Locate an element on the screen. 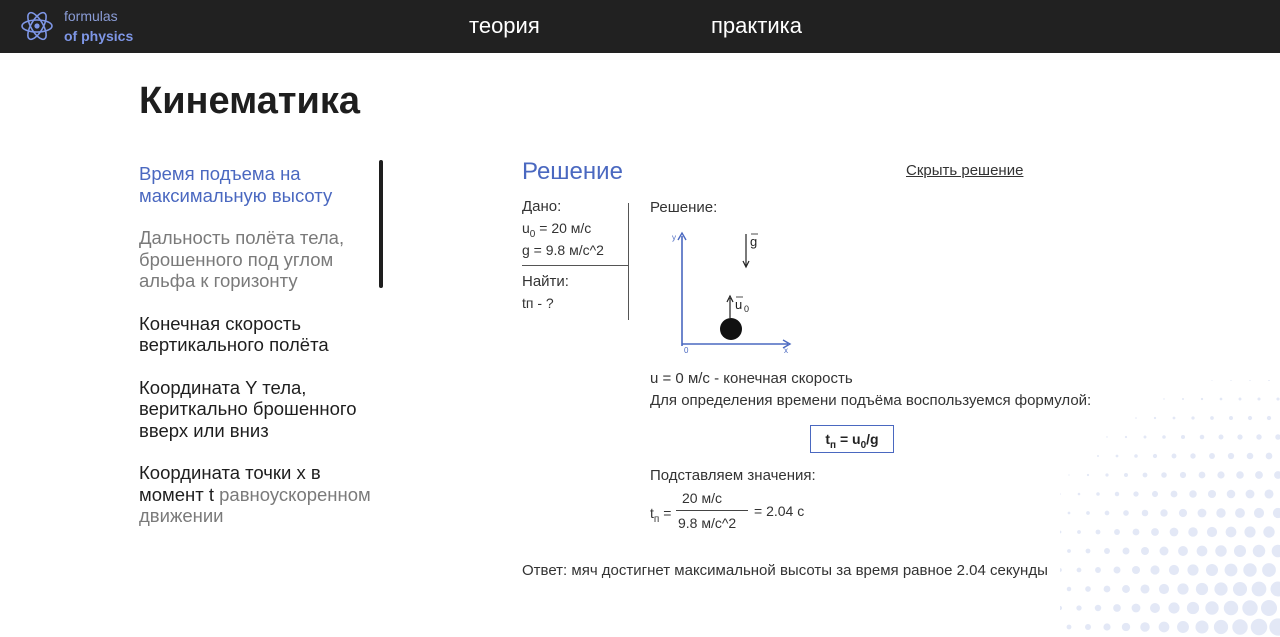  page-title: Кинематика is located at coordinates (250, 101).